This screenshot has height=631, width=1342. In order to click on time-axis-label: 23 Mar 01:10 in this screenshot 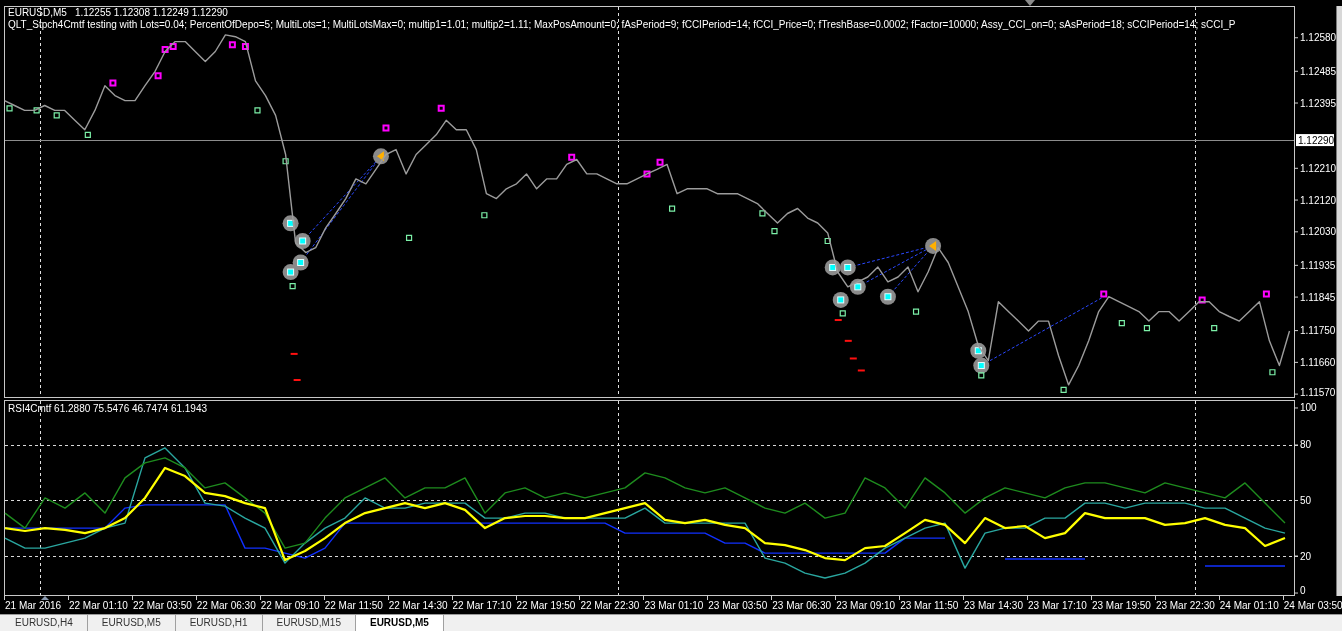, I will do `click(674, 606)`.